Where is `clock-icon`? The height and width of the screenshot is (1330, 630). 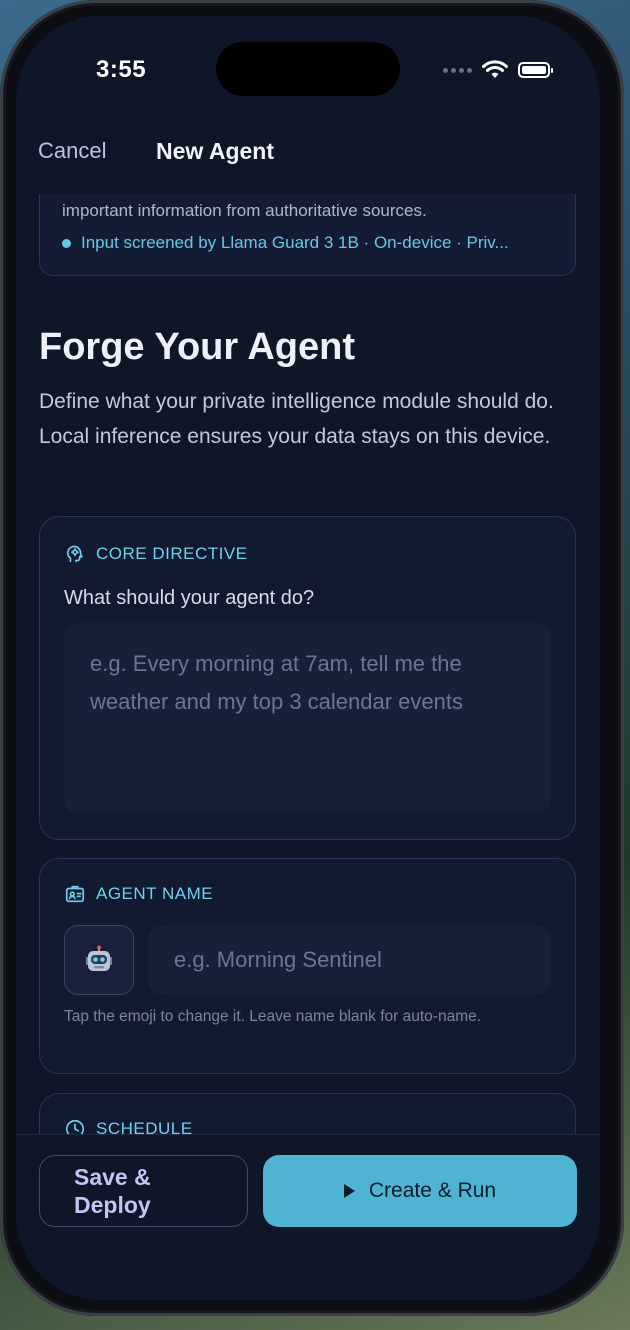
clock-icon is located at coordinates (75, 1126).